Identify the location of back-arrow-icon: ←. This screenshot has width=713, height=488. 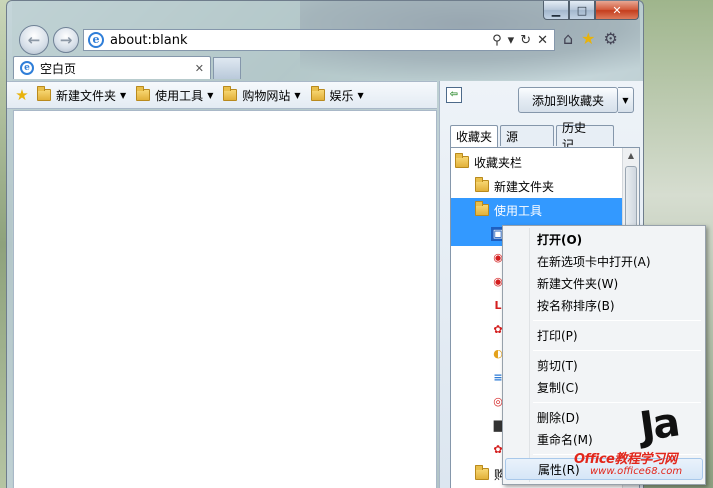
(34, 40).